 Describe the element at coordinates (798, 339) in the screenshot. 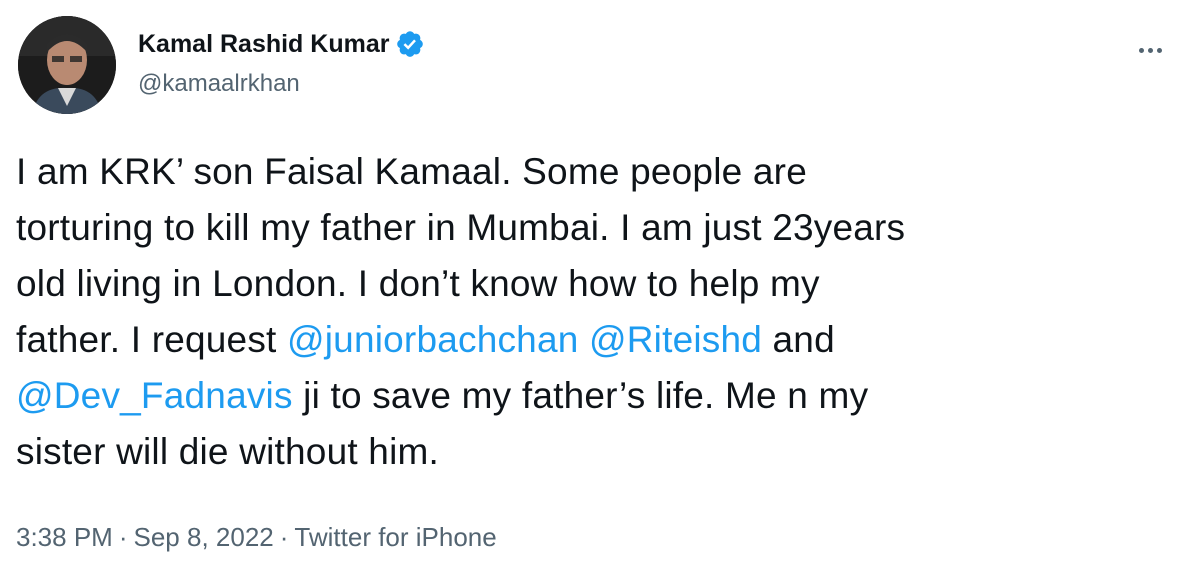

I see `tweet-text-fragment: and` at that location.